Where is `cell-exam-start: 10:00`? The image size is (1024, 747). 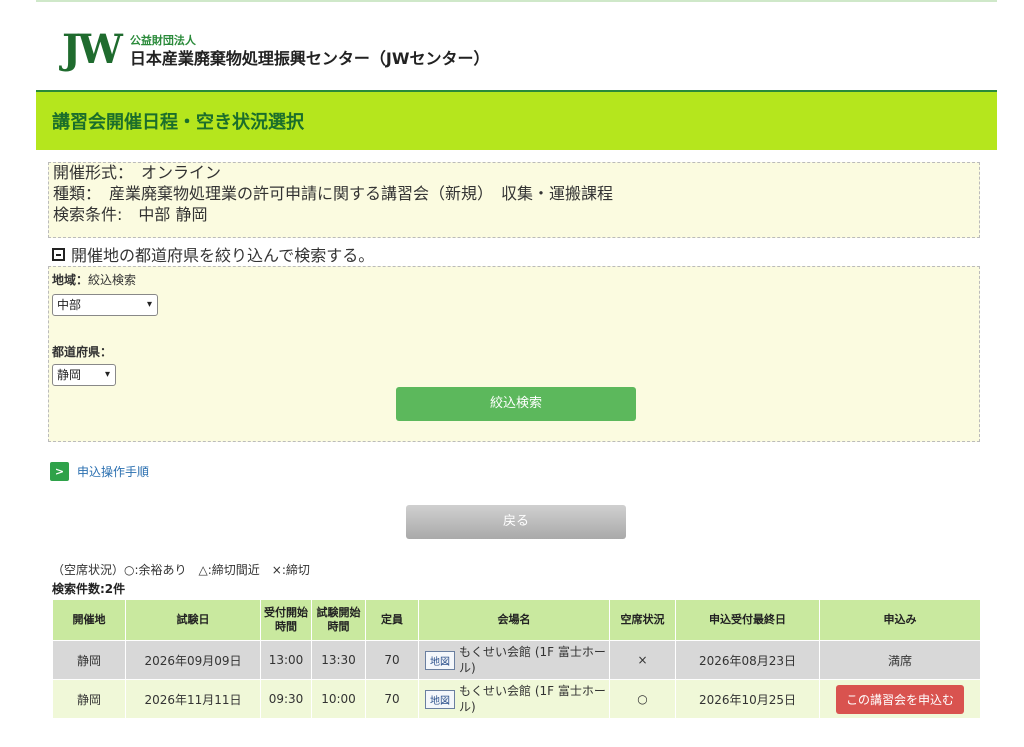
cell-exam-start: 10:00 is located at coordinates (338, 699).